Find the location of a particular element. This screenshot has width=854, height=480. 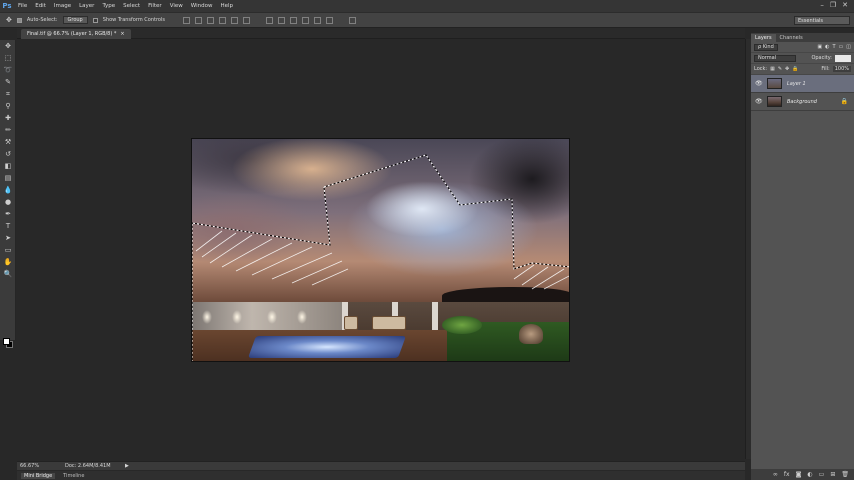

sofa is located at coordinates (389, 323).